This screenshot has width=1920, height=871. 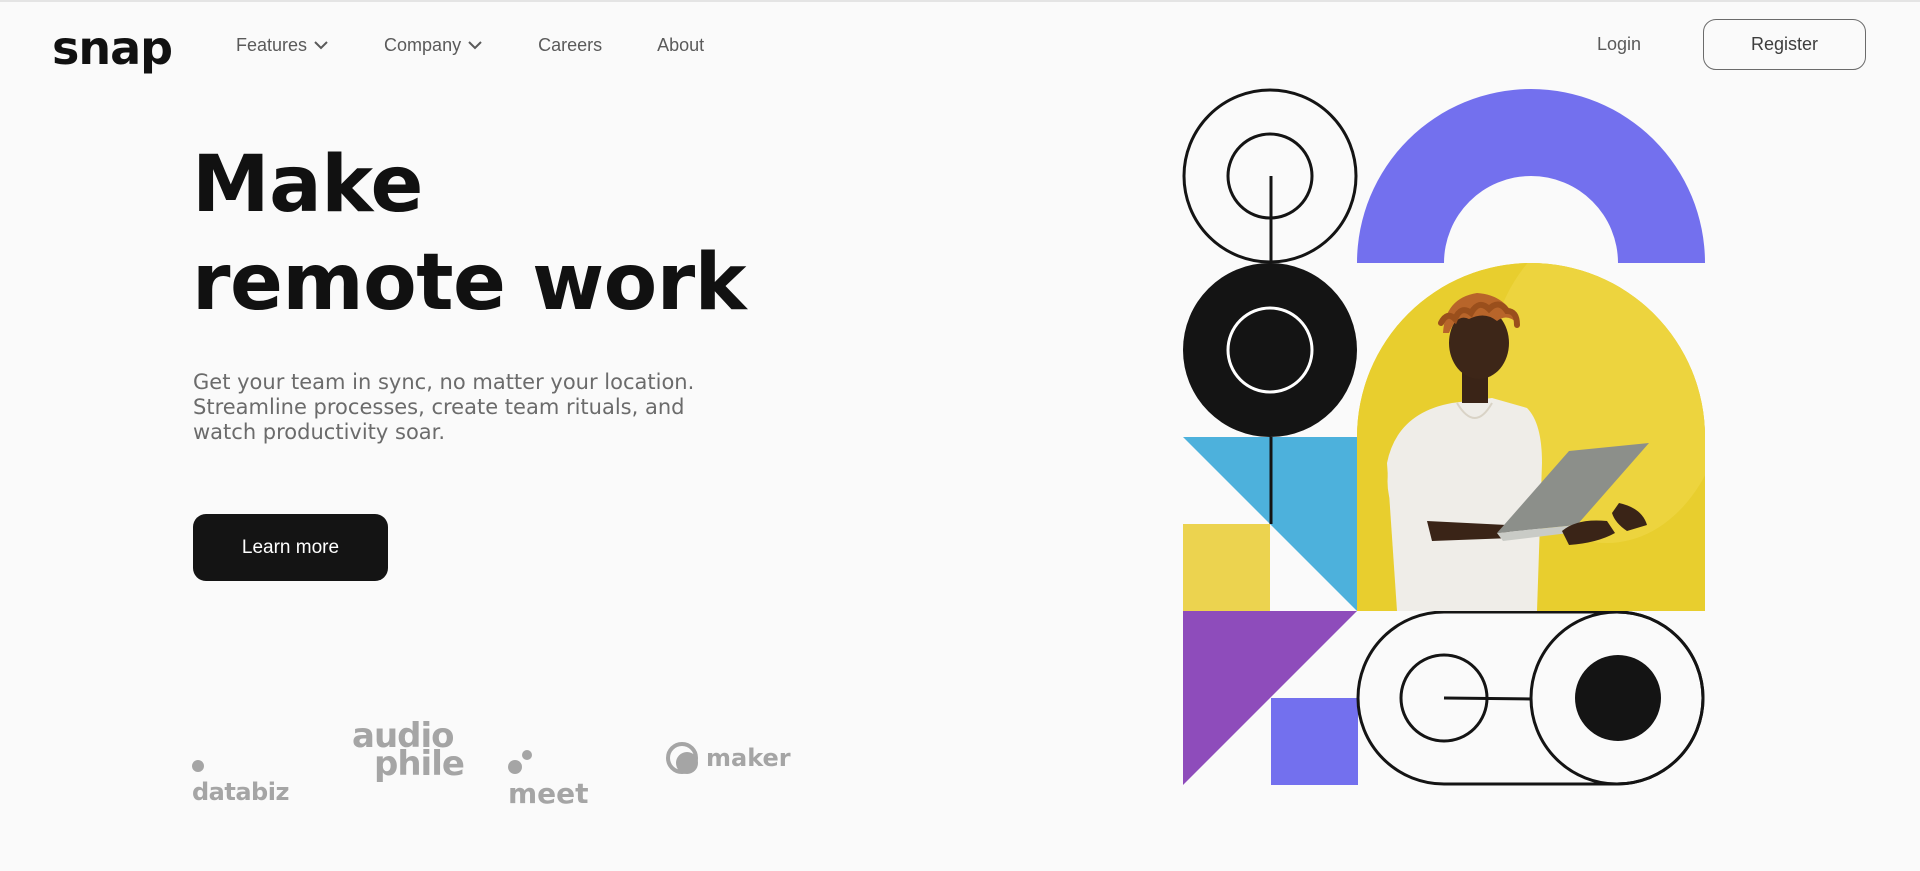 I want to click on databiz-logo: databiz, so click(x=240, y=778).